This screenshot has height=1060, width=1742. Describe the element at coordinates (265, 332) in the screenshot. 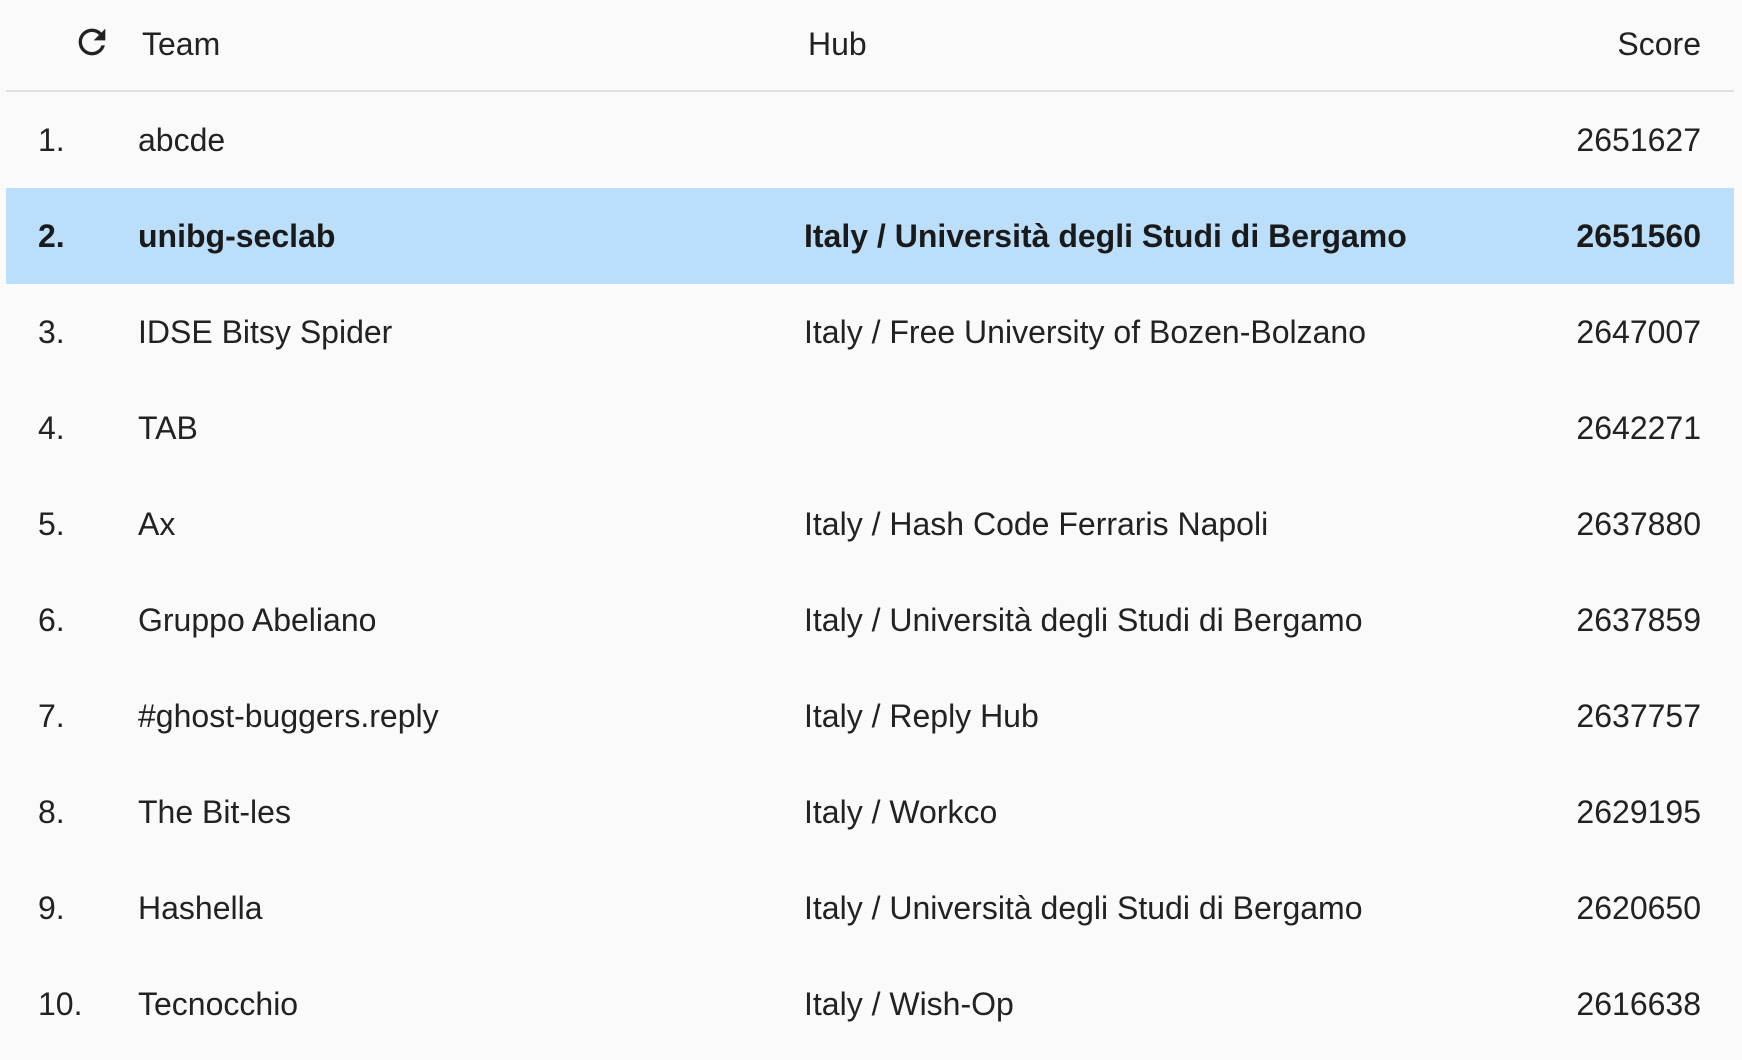

I see `team-cell: IDSE Bitsy Spider` at that location.